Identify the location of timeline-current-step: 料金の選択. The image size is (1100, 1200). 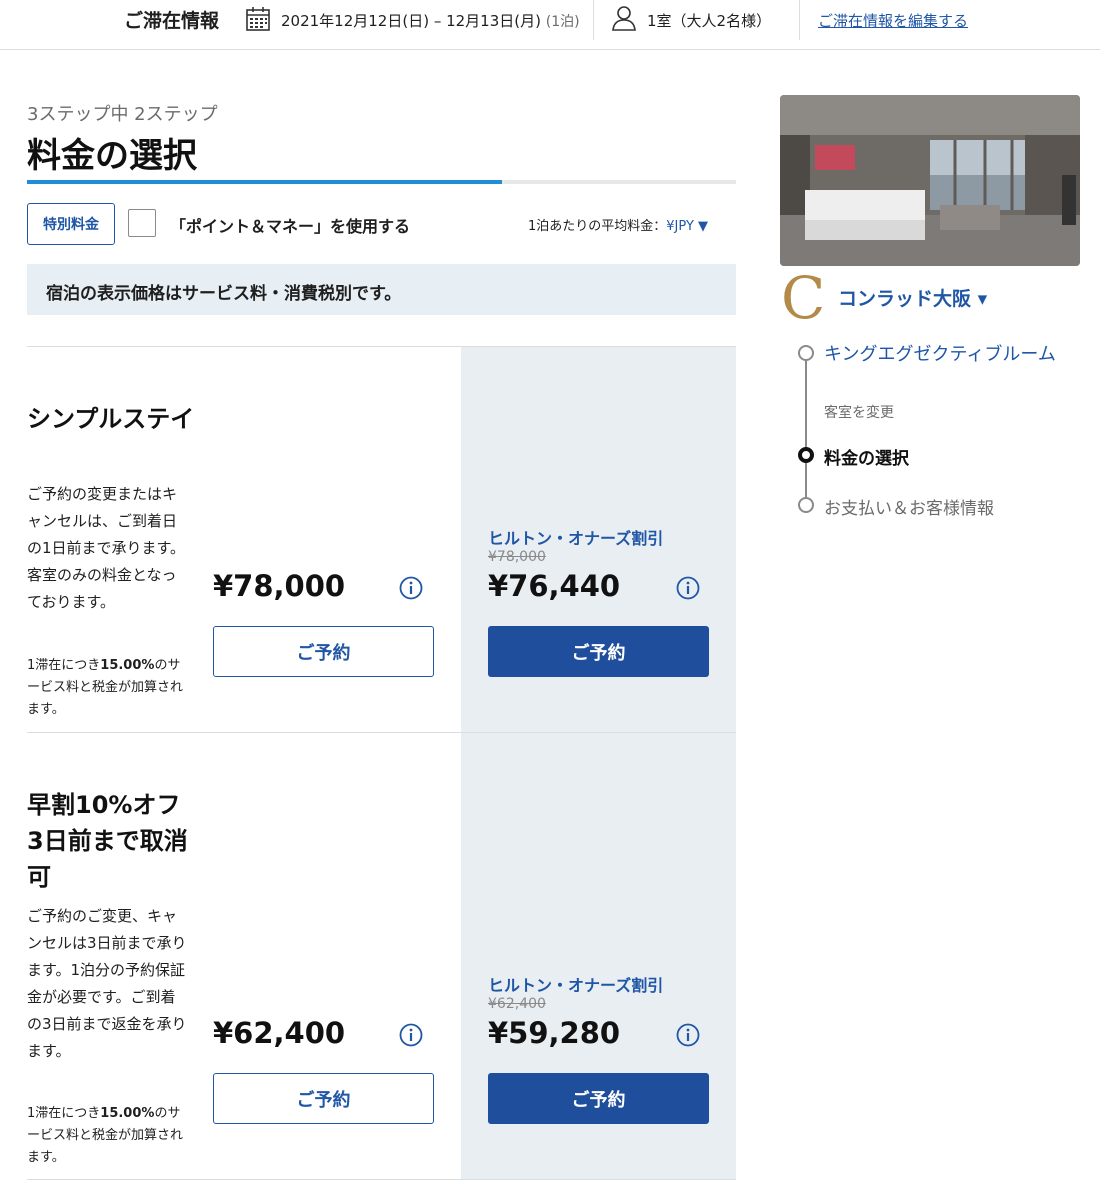
(866, 459).